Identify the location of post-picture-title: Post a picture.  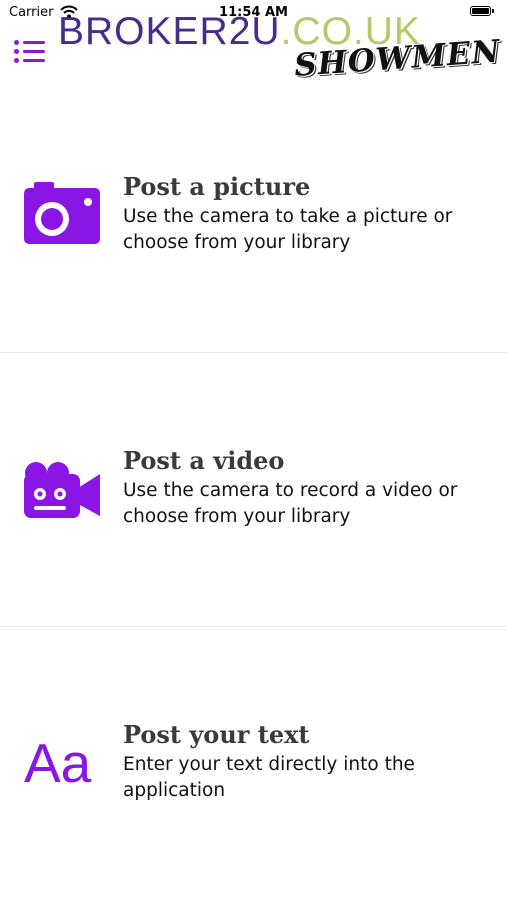
(217, 186).